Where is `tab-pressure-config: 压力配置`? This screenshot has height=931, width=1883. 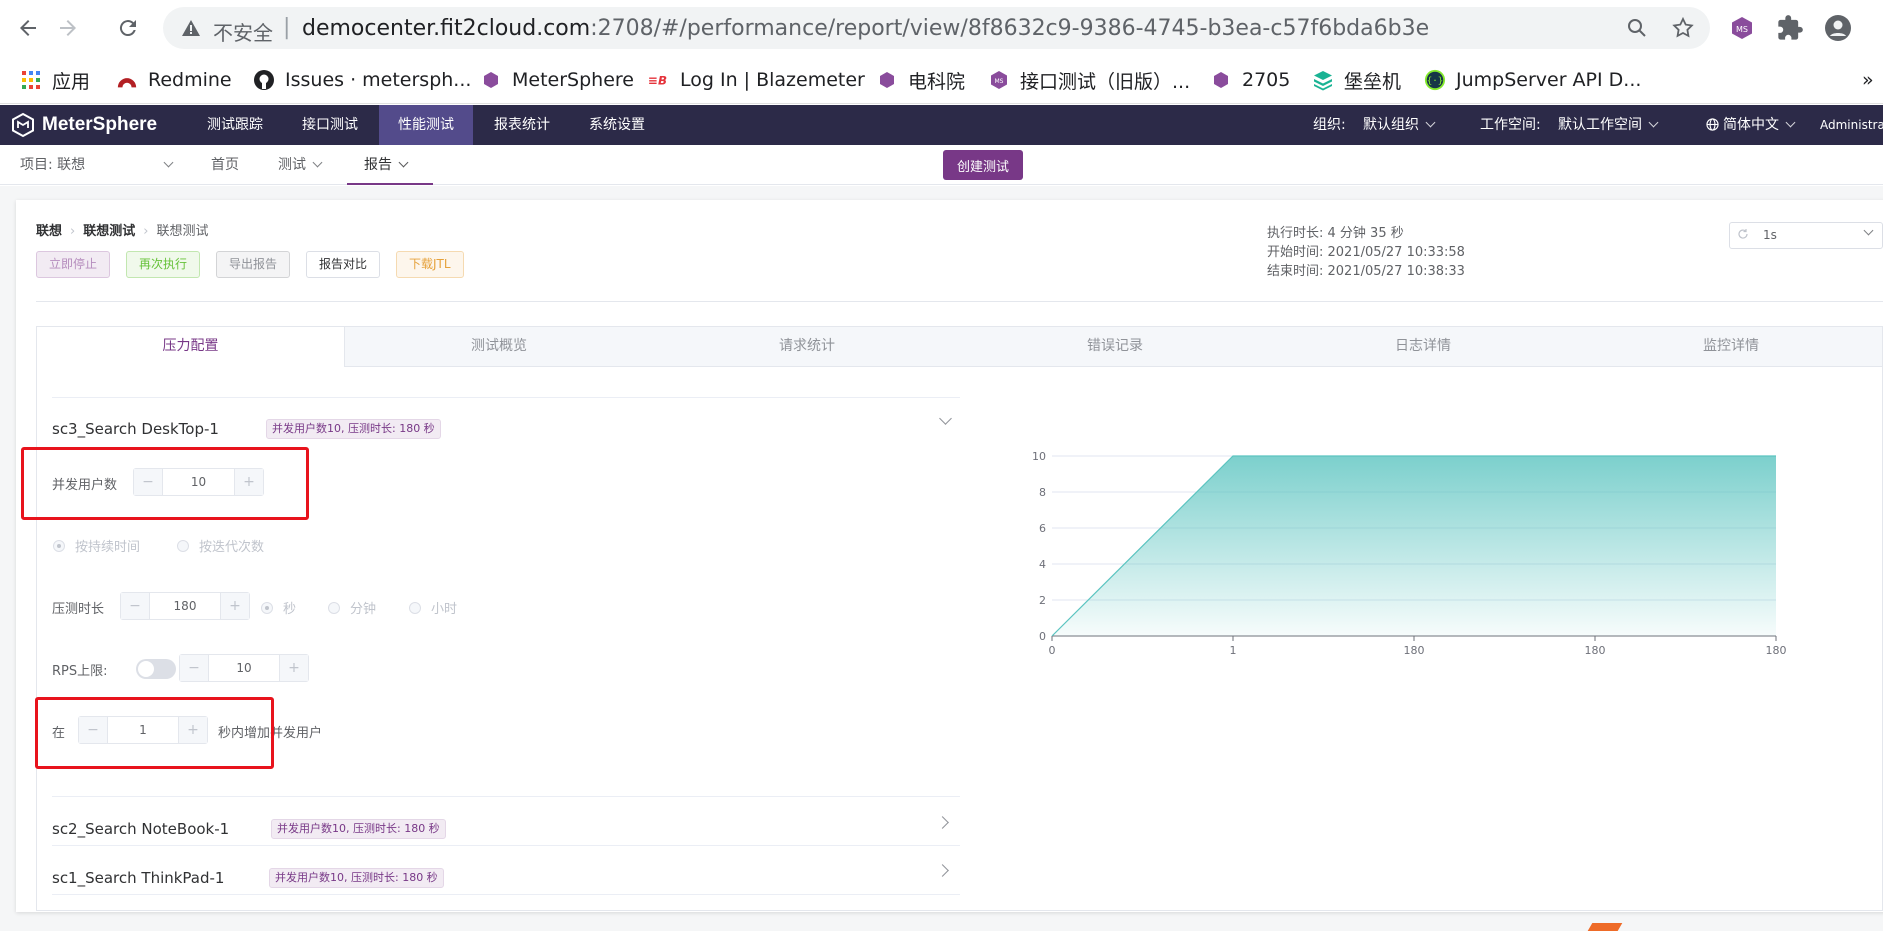
tab-pressure-config: 压力配置 is located at coordinates (191, 347).